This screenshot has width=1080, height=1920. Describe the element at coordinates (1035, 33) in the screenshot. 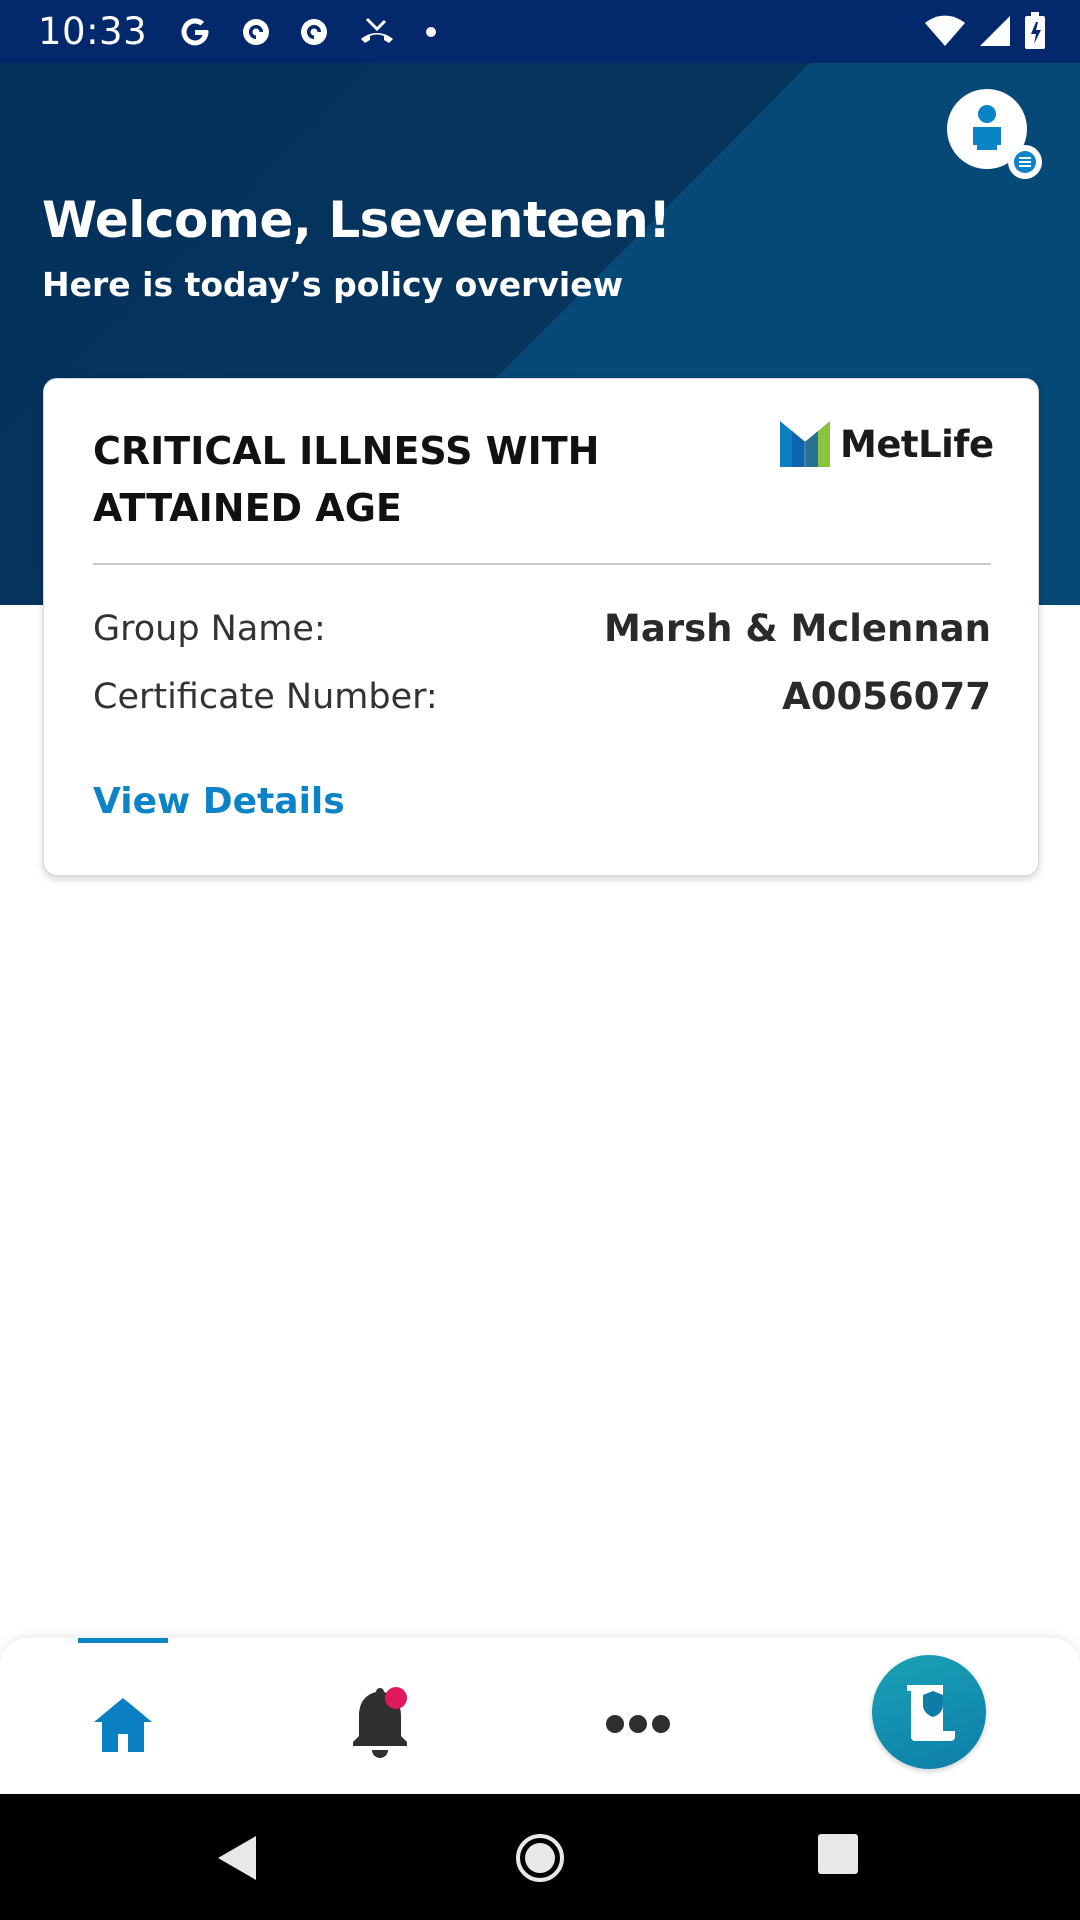

I see `battery-icon` at that location.